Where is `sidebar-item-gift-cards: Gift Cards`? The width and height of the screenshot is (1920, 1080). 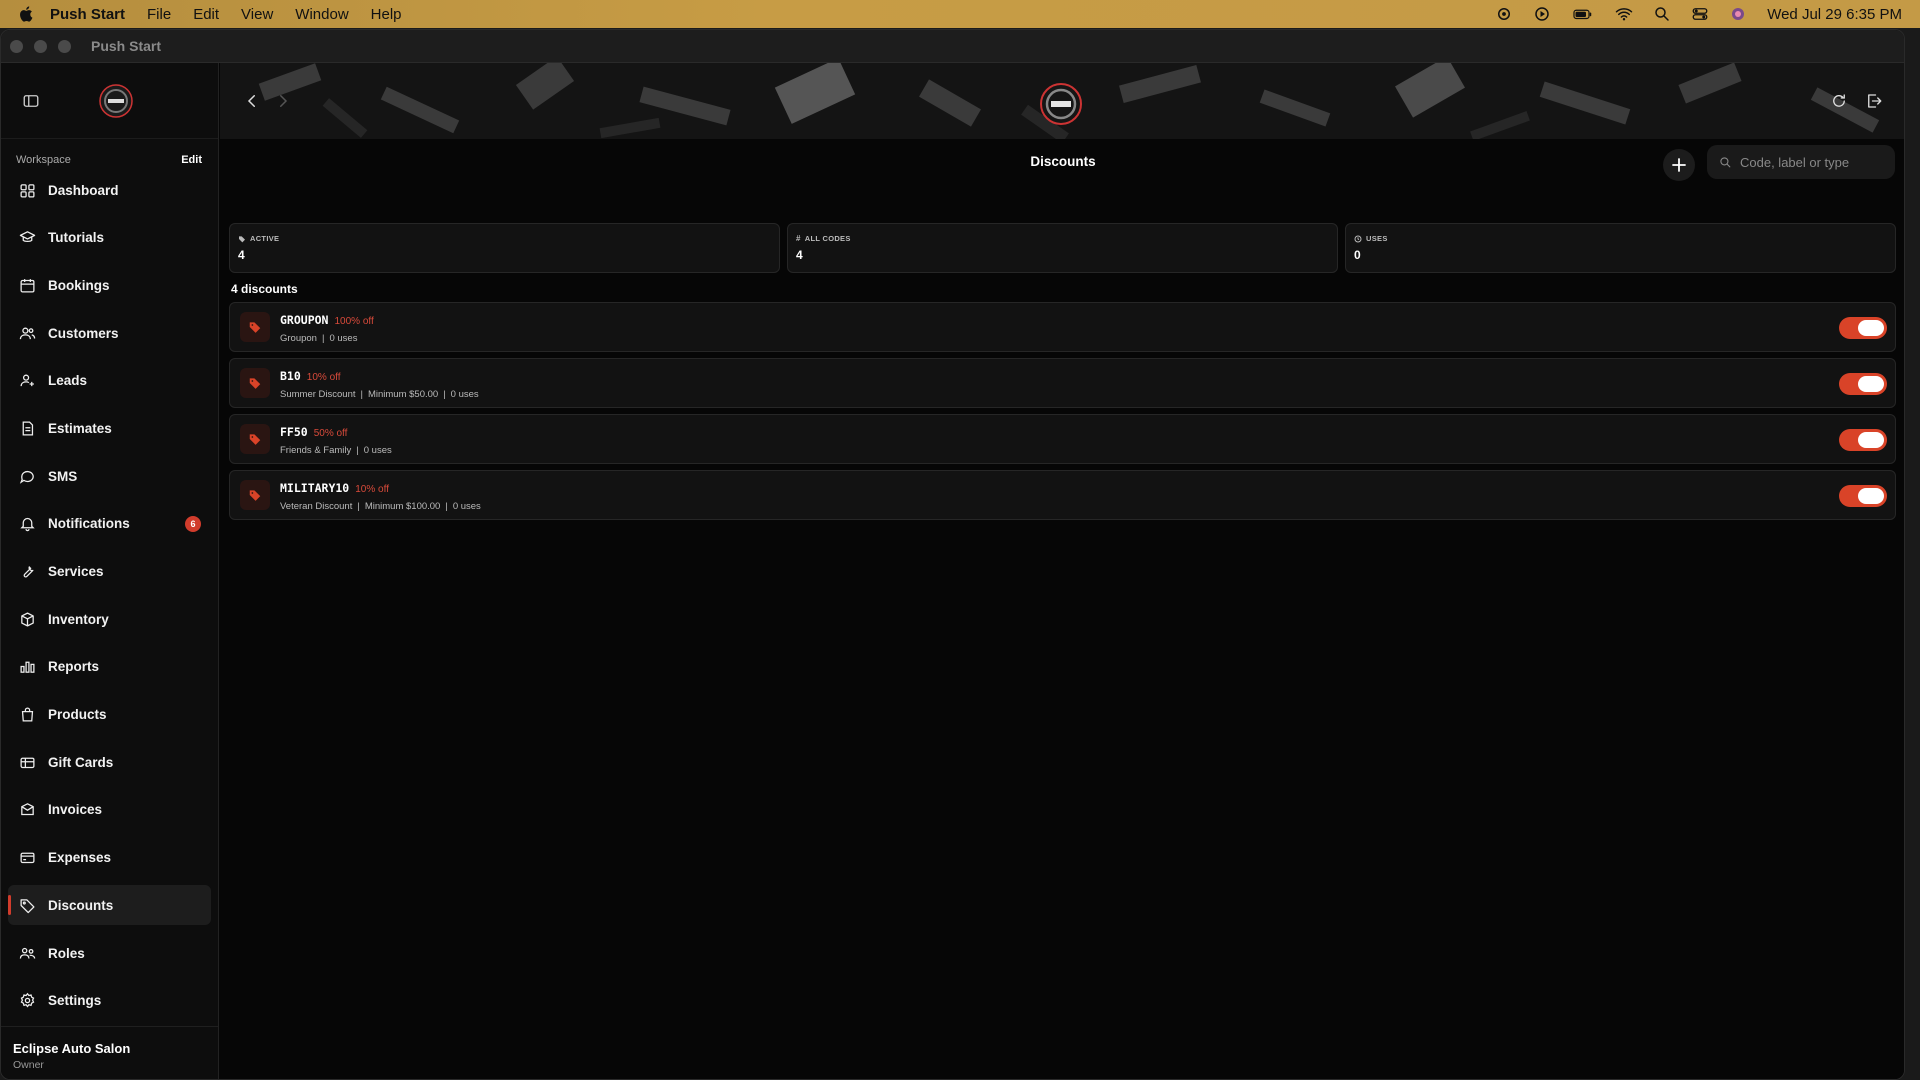 sidebar-item-gift-cards: Gift Cards is located at coordinates (109, 762).